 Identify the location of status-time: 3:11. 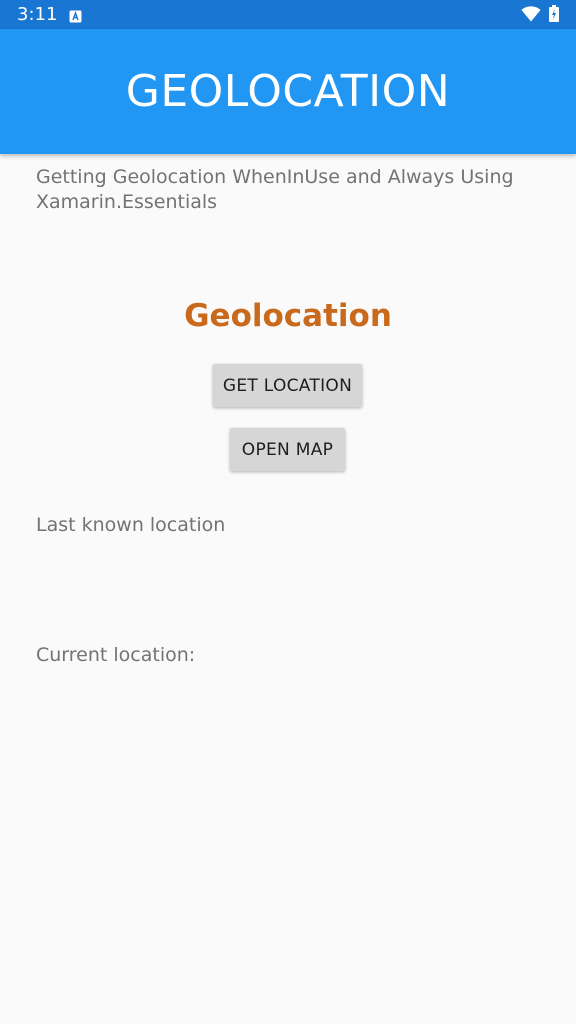
(37, 14).